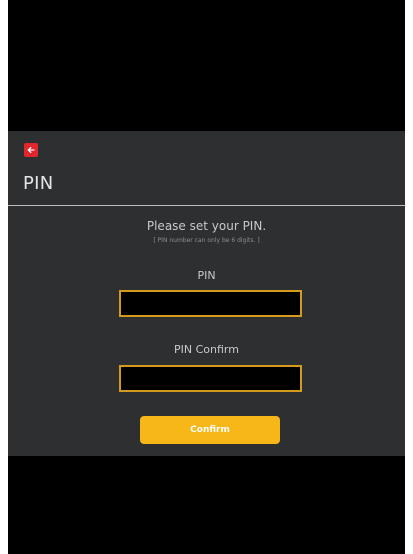 The image size is (413, 554). I want to click on back-button, so click(31, 150).